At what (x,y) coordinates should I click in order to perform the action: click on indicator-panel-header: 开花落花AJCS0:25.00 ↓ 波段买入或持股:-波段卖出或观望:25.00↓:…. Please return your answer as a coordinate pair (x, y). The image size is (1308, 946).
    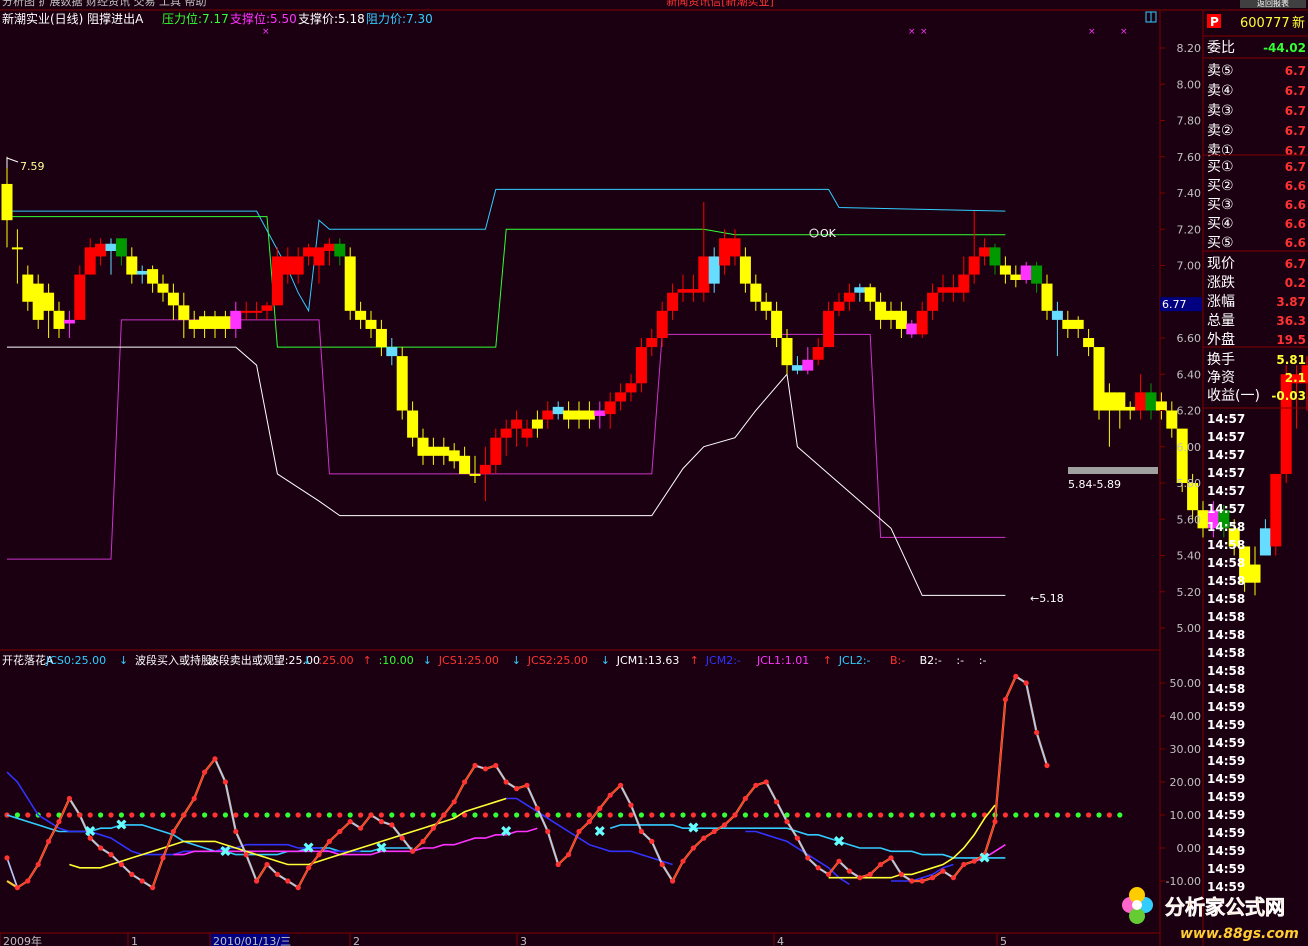
    Looking at the image, I should click on (494, 660).